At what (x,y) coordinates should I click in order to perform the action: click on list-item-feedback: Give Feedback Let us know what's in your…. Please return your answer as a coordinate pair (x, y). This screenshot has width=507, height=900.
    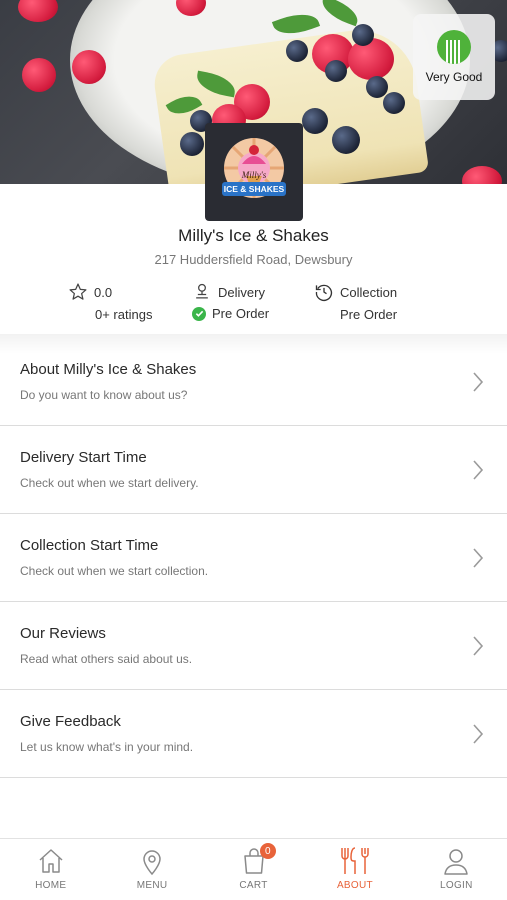
    Looking at the image, I should click on (253, 734).